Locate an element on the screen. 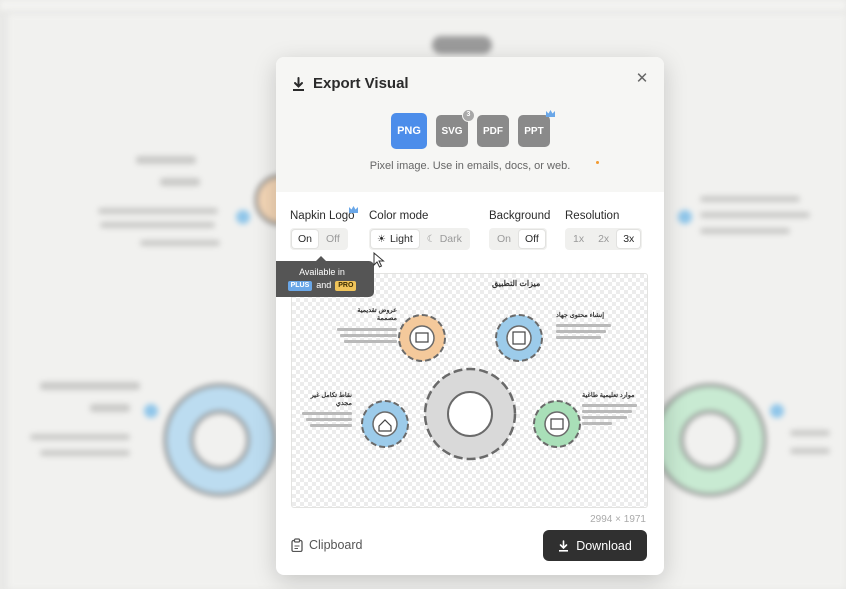 This screenshot has width=846, height=589. close-icon: ✕ is located at coordinates (642, 78).